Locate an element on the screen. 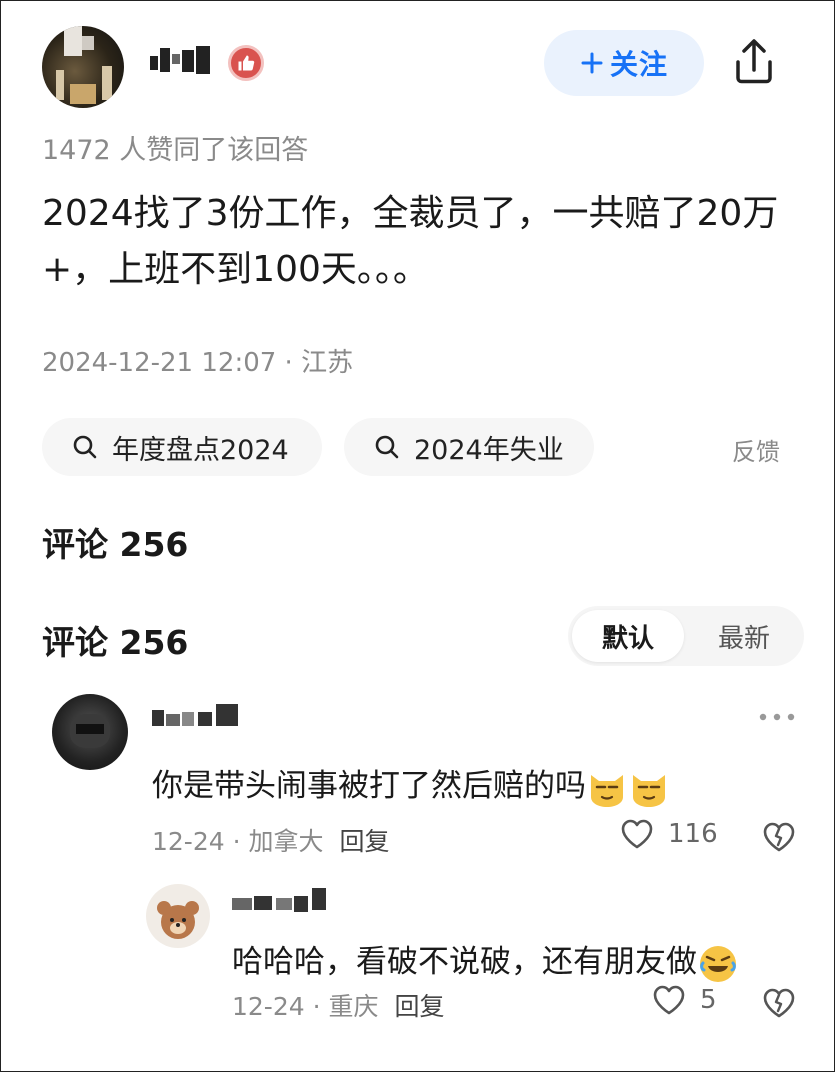 The height and width of the screenshot is (1074, 837). sort-latest-option: 最新 is located at coordinates (744, 636).